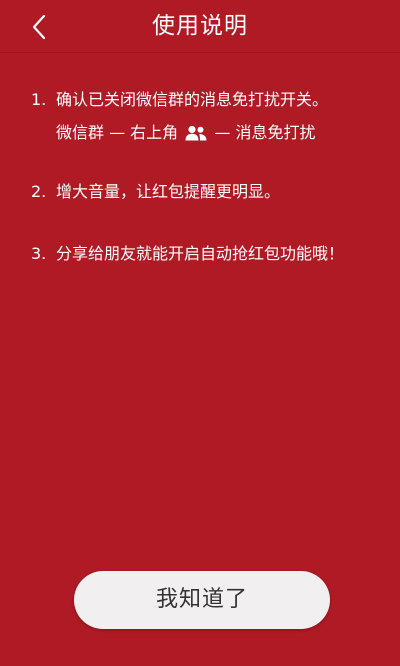 The height and width of the screenshot is (666, 400). I want to click on instruction-item-1-path: 微信群 — 右上角 — 消息免打扰, so click(185, 133).